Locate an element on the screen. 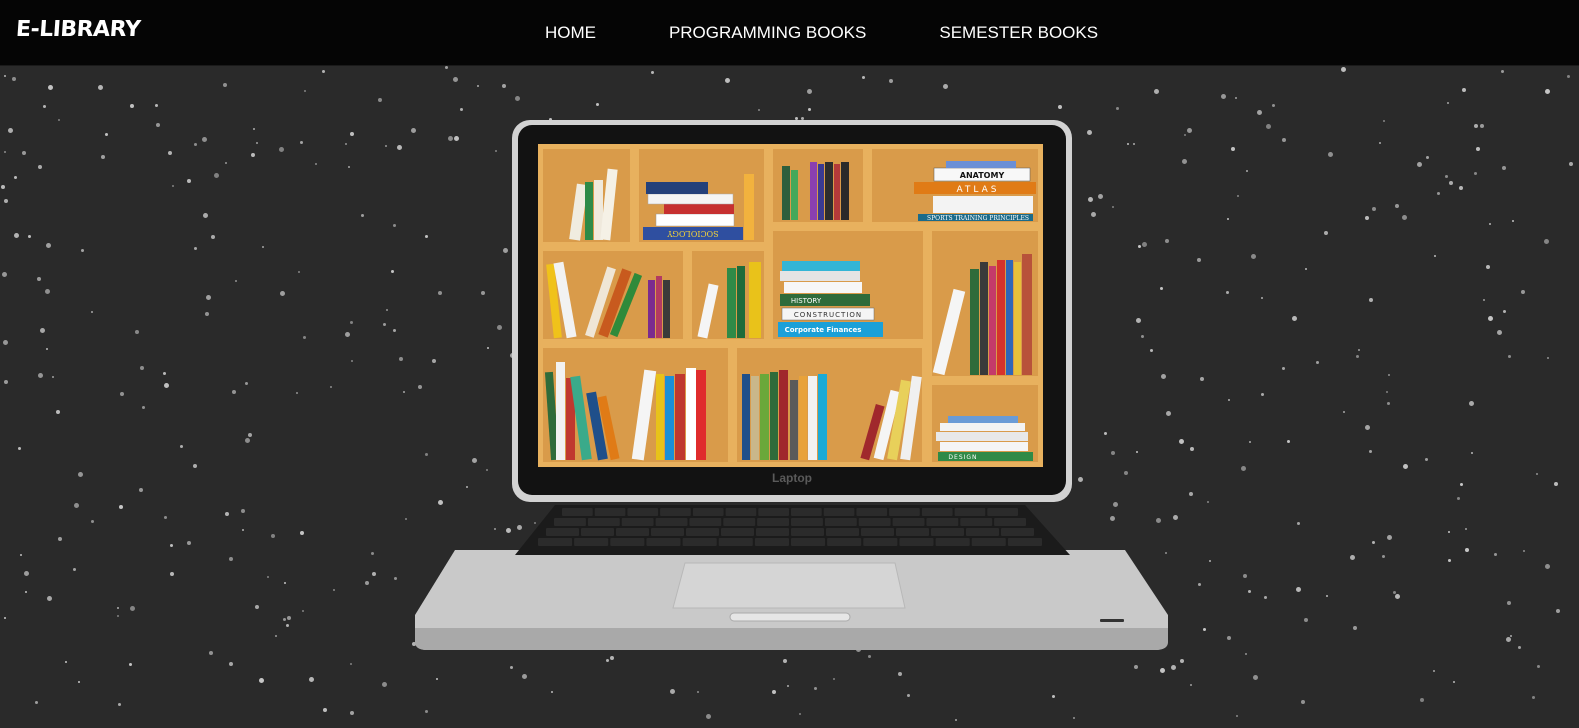 The image size is (1579, 728). book-spine-label: SPORTS TRAINING PRINCIPLES is located at coordinates (978, 218).